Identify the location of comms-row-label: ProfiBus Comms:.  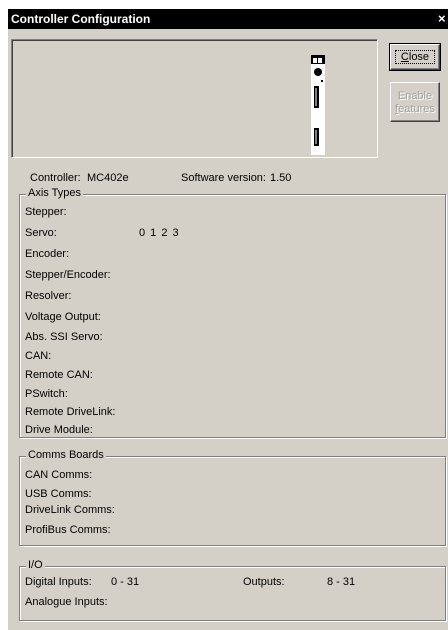
(68, 530).